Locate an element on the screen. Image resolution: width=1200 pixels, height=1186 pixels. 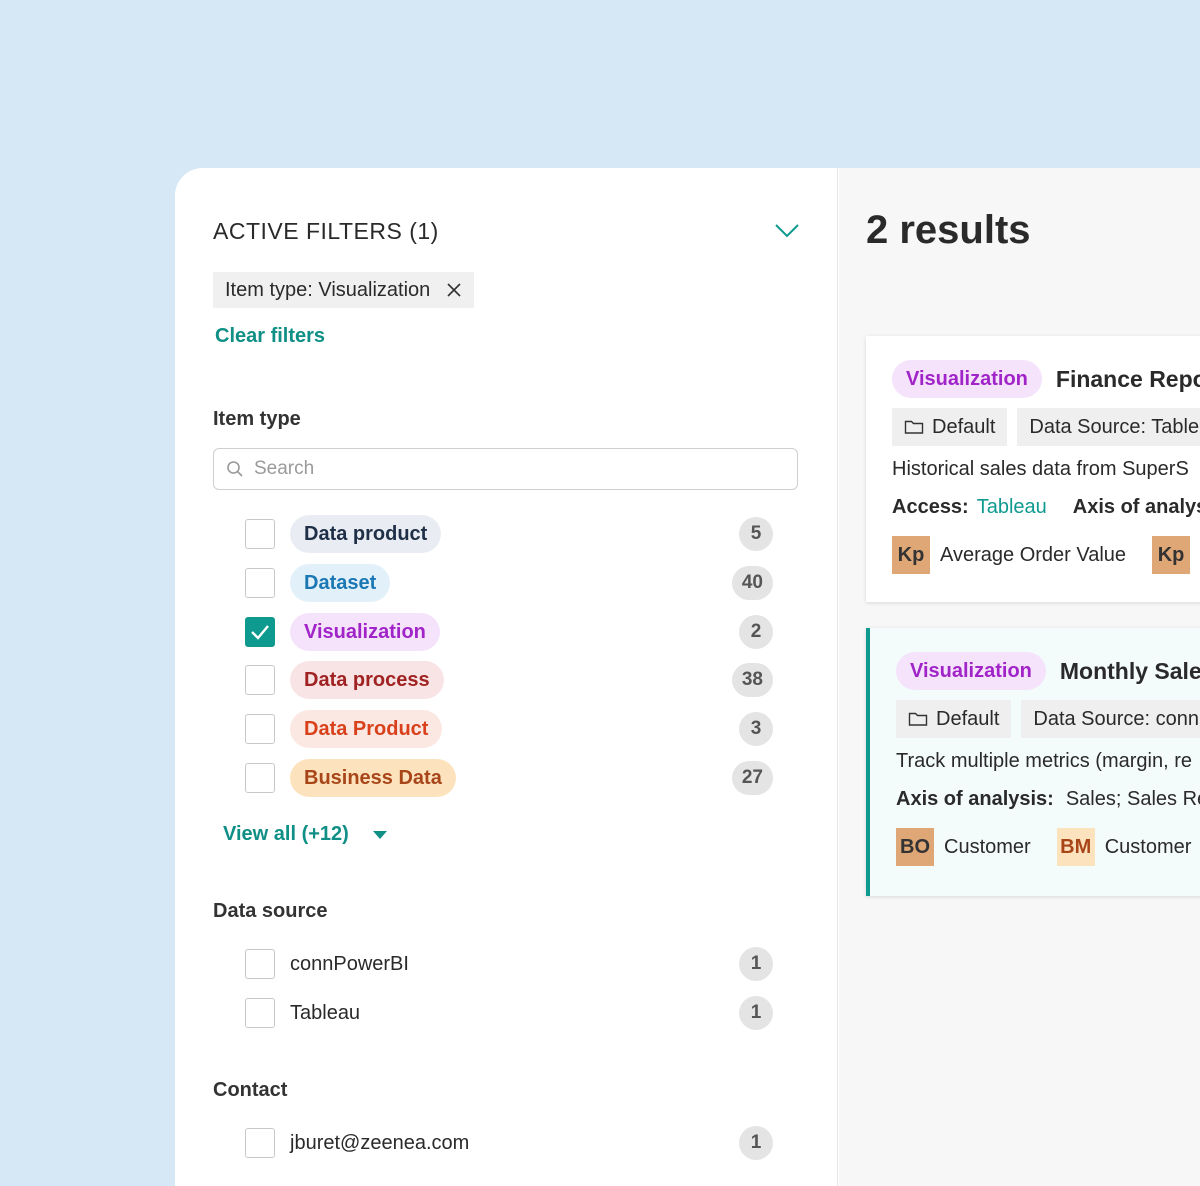
filter-option-label: connPowerBI is located at coordinates (349, 963).